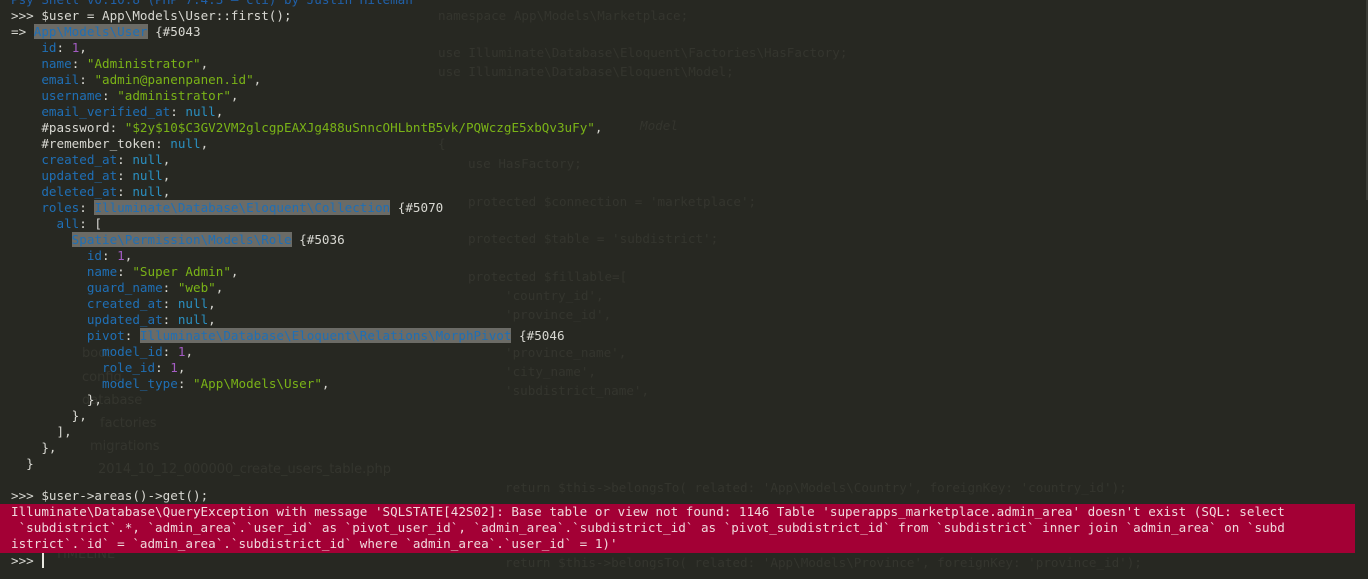 The width and height of the screenshot is (1368, 579). What do you see at coordinates (143, 63) in the screenshot?
I see `field-value: "Administrator"` at bounding box center [143, 63].